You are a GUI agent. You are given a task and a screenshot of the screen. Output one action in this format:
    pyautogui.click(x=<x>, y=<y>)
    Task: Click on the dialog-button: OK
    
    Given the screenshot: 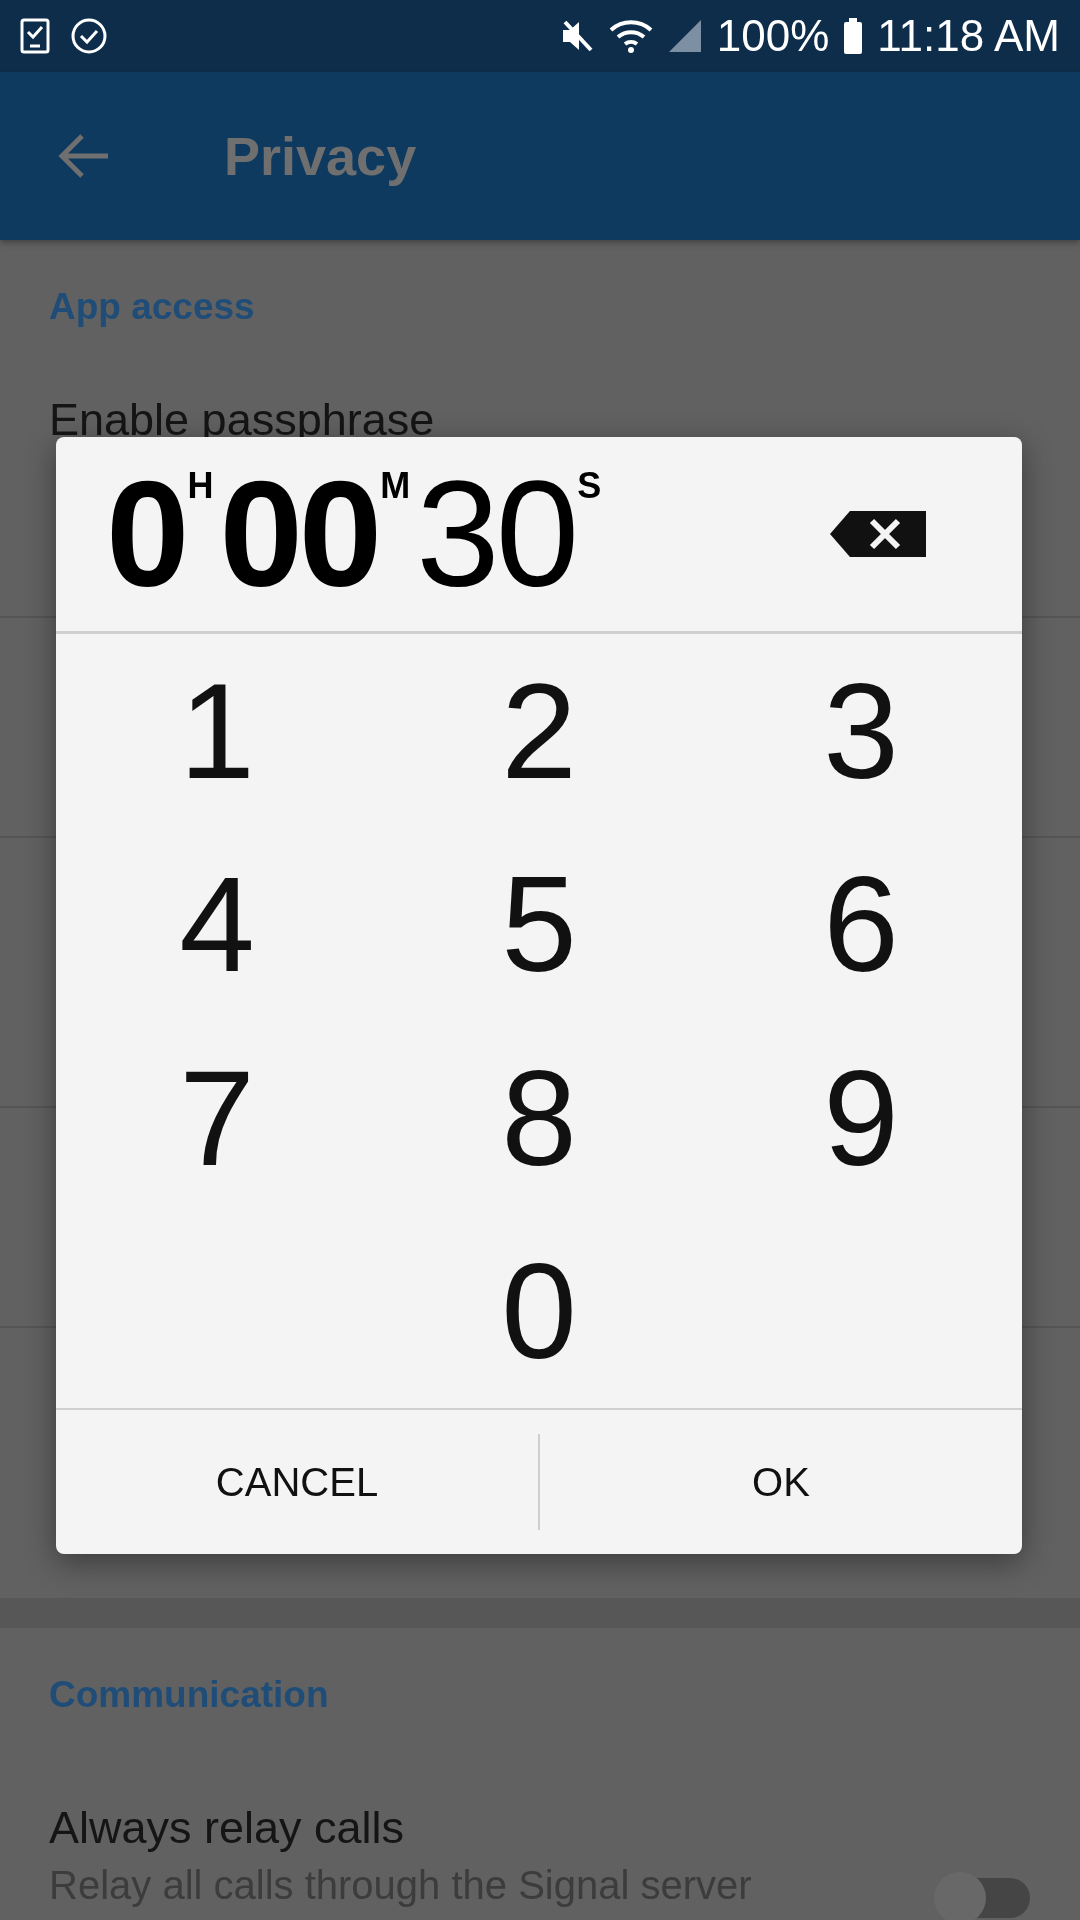 What is the action you would take?
    pyautogui.click(x=781, y=1482)
    